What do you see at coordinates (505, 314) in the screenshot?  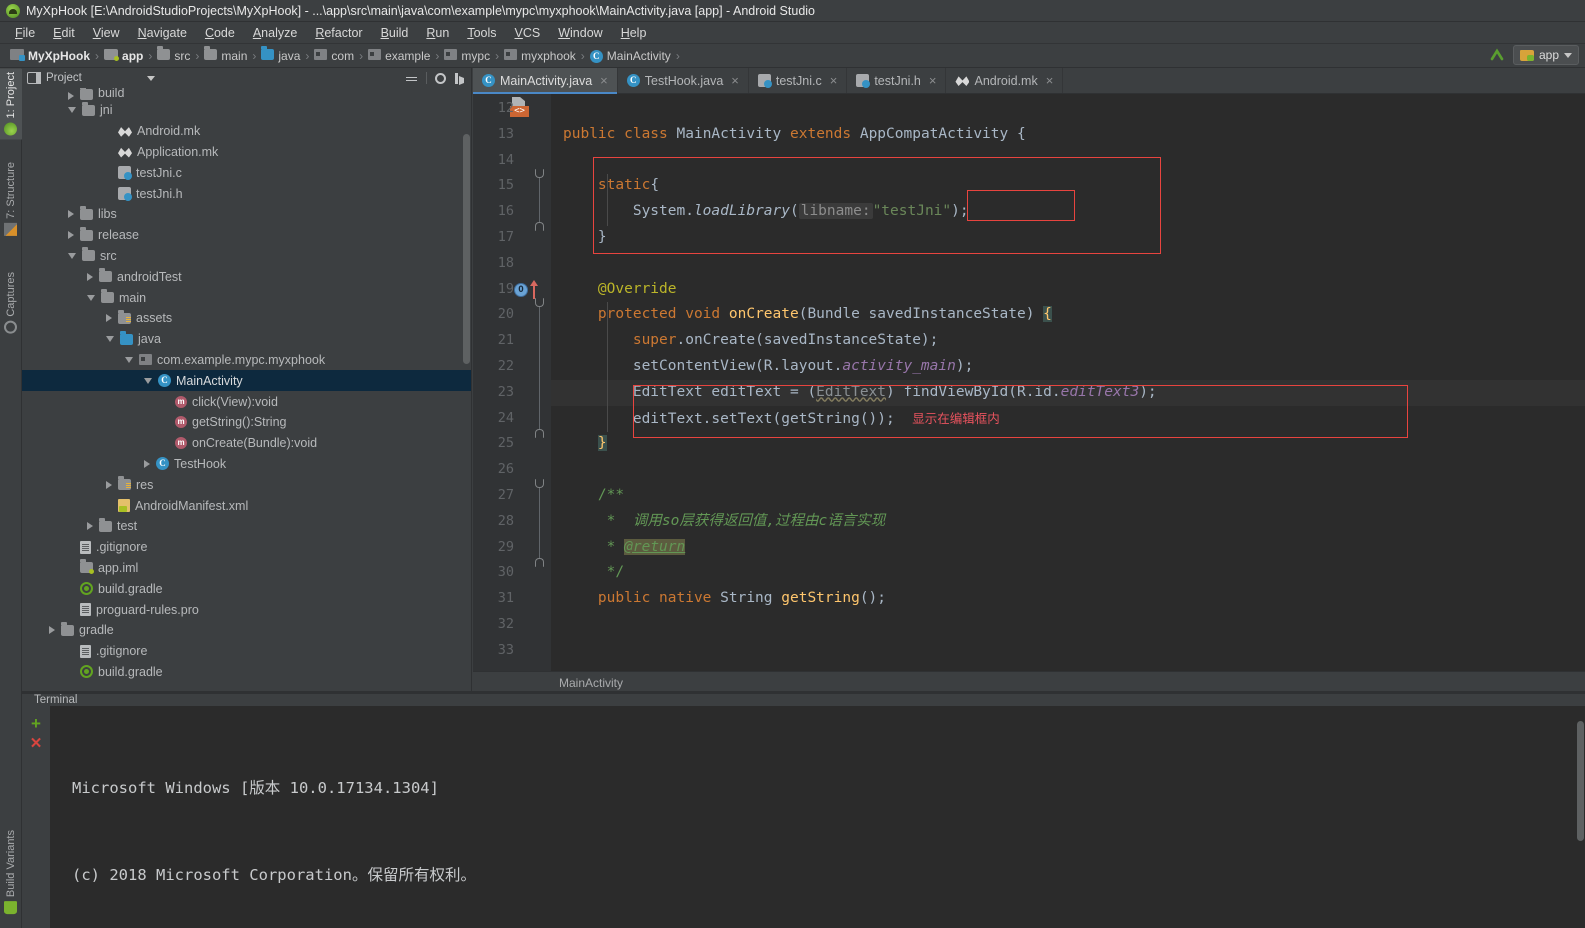 I see `line-number: 20` at bounding box center [505, 314].